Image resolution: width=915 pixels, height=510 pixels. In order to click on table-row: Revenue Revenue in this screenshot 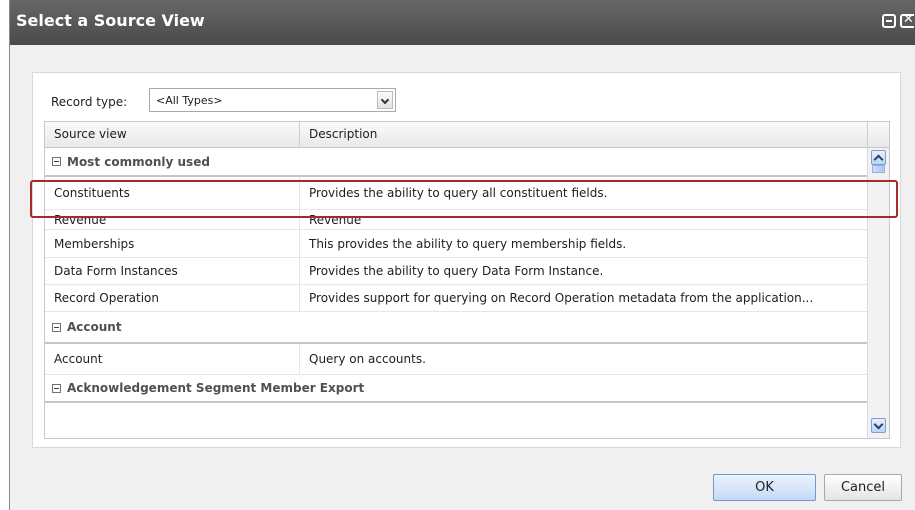, I will do `click(456, 220)`.